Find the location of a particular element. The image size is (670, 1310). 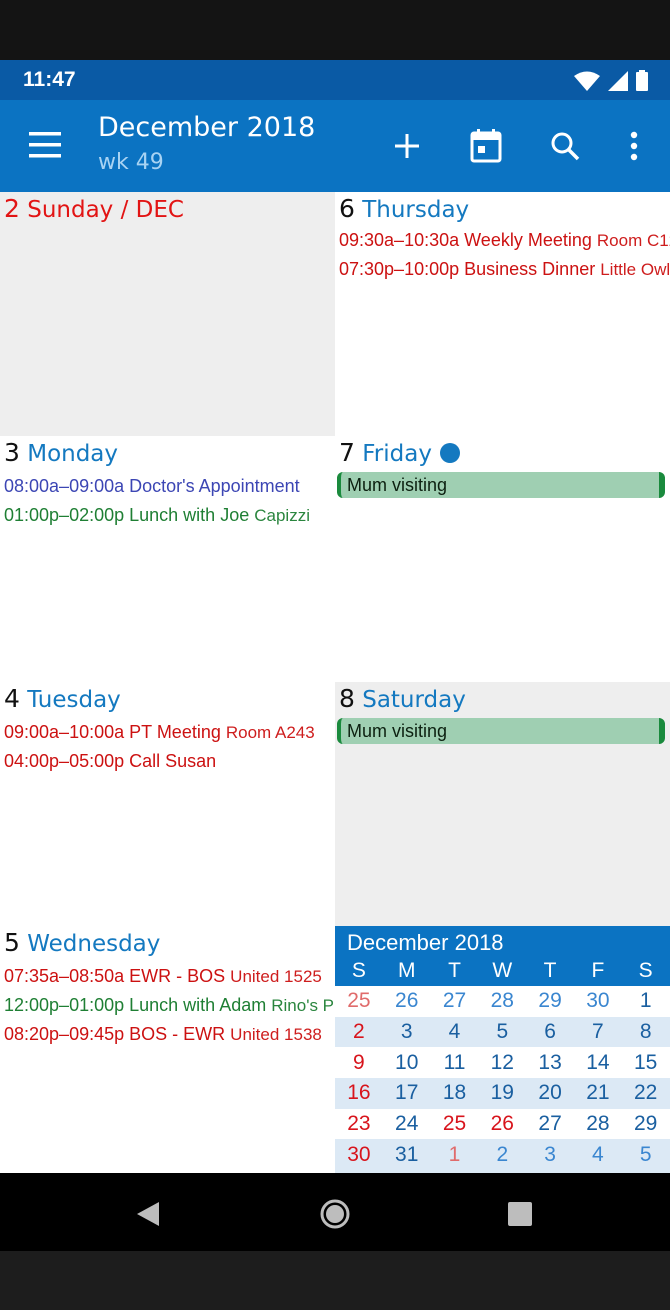

search-button is located at coordinates (565, 146).